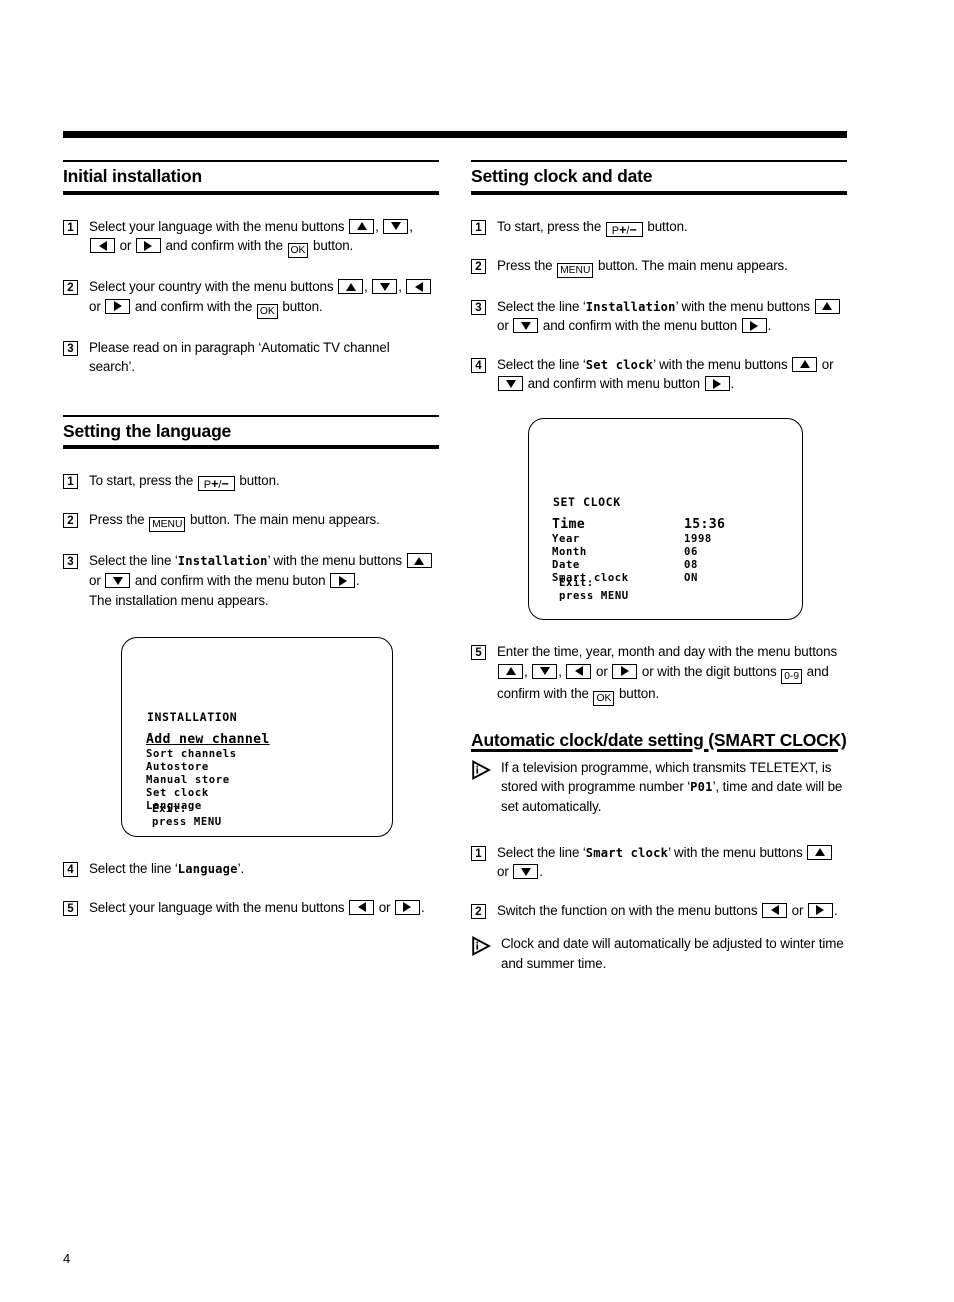 This screenshot has width=954, height=1302. I want to click on menu-item-name: Set clock, so click(619, 364).